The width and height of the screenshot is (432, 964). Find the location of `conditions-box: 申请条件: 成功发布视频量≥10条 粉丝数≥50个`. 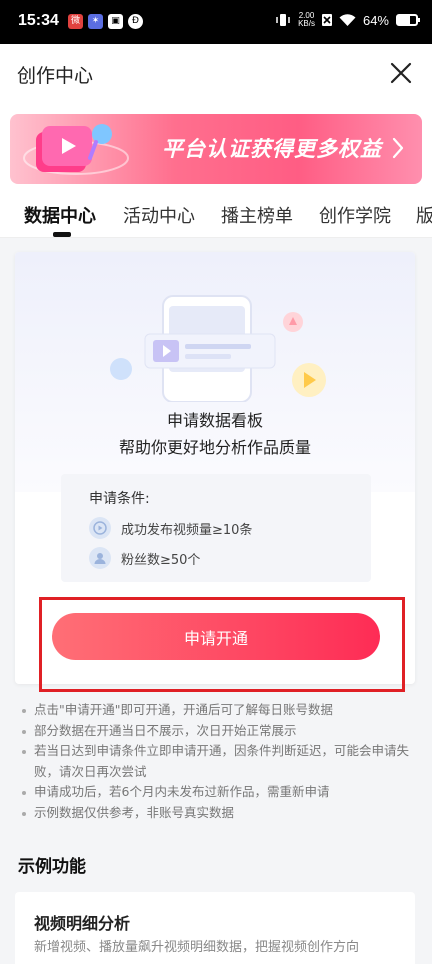

conditions-box: 申请条件: 成功发布视频量≥10条 粉丝数≥50个 is located at coordinates (216, 528).